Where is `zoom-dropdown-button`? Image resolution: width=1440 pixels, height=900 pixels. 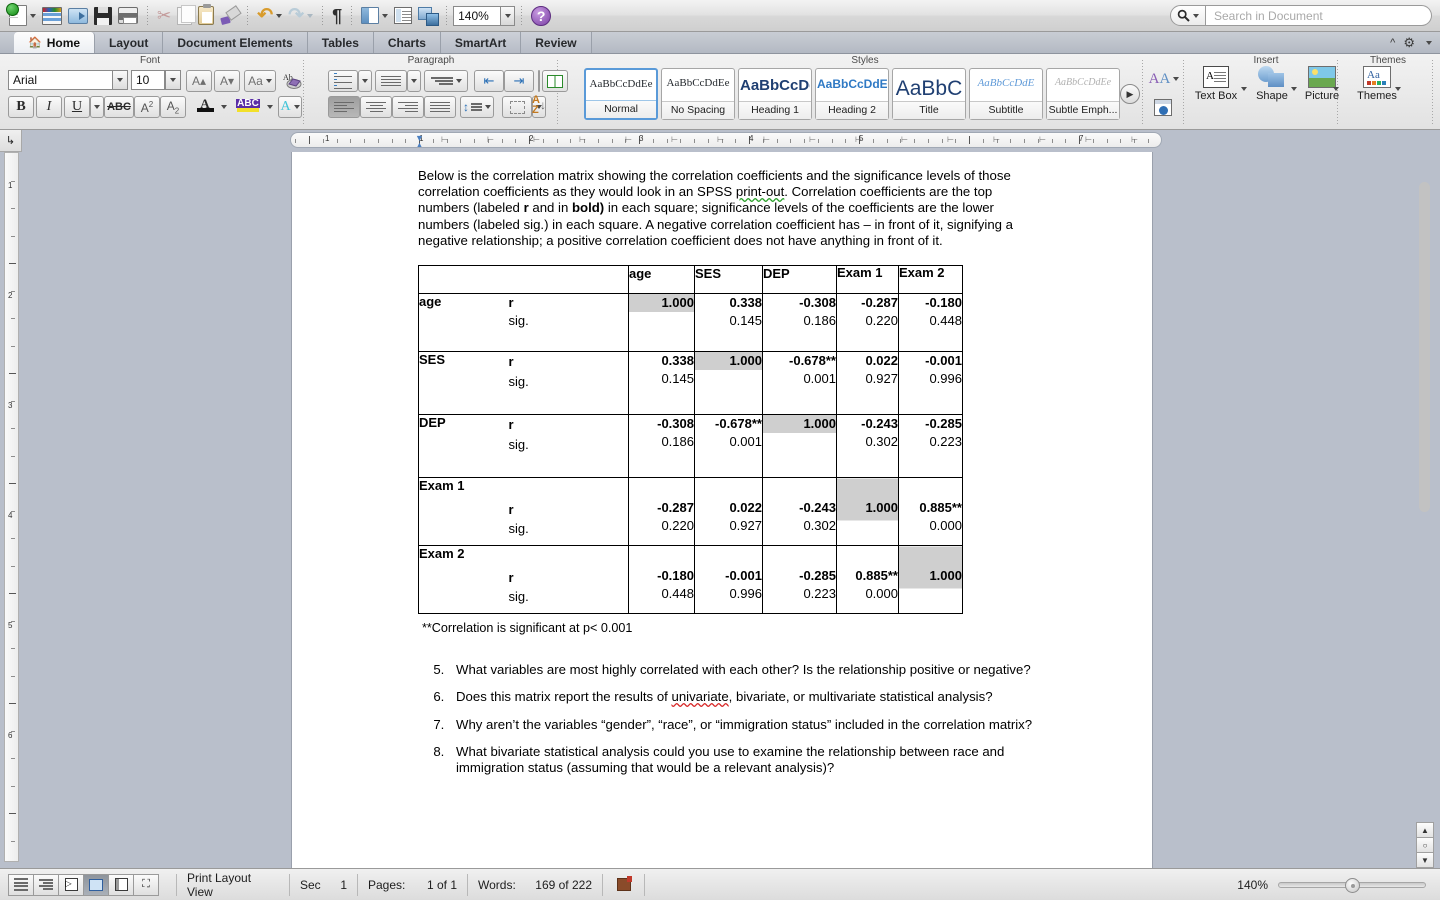
zoom-dropdown-button is located at coordinates (508, 15).